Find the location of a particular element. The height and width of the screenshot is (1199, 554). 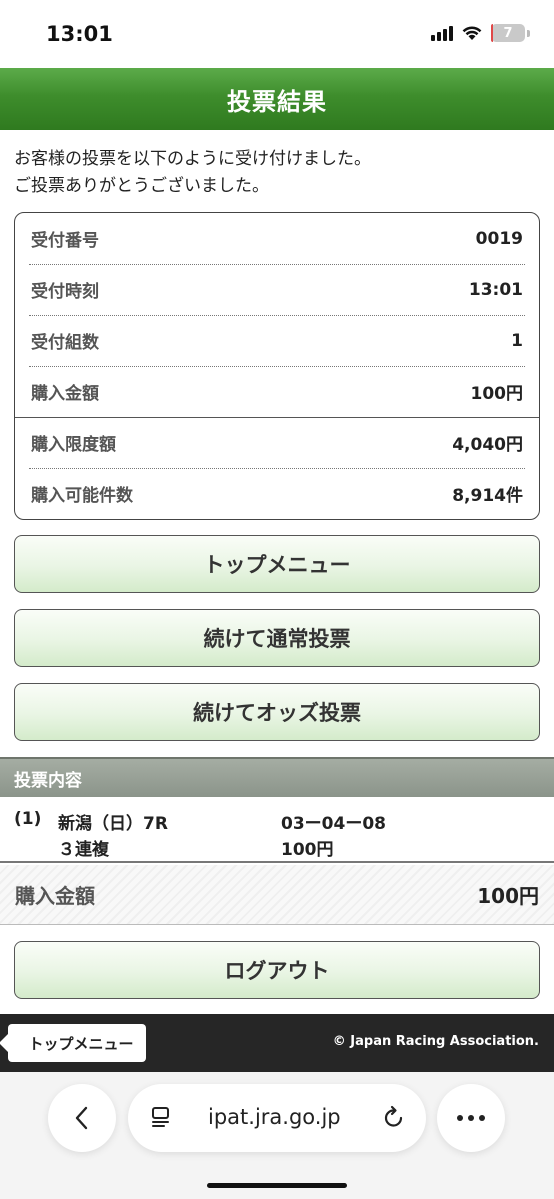

bet-index: (1) is located at coordinates (28, 819).